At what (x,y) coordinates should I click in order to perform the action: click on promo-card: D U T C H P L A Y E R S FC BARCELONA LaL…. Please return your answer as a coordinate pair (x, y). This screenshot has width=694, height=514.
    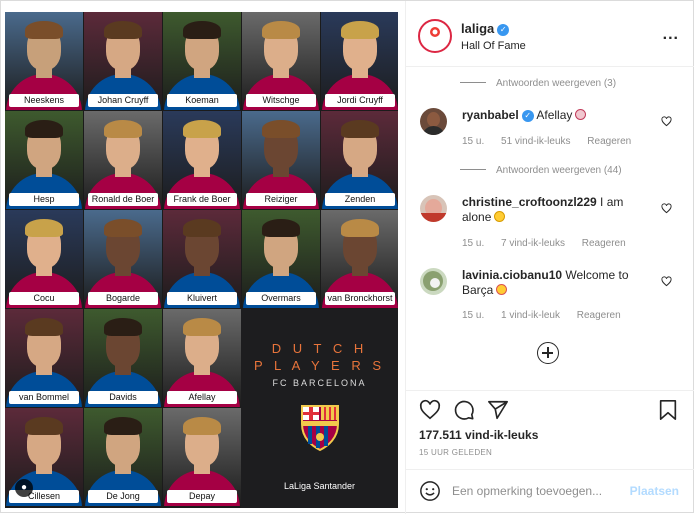
    Looking at the image, I should click on (319, 408).